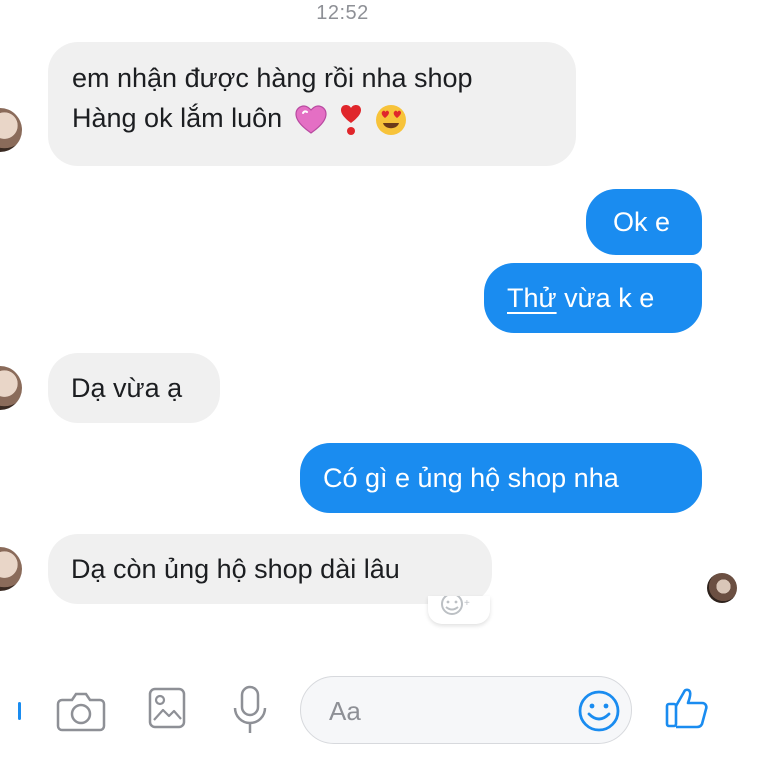 This screenshot has width=759, height=759. I want to click on message-text-line2: Hàng ok lắm luôn, so click(312, 118).